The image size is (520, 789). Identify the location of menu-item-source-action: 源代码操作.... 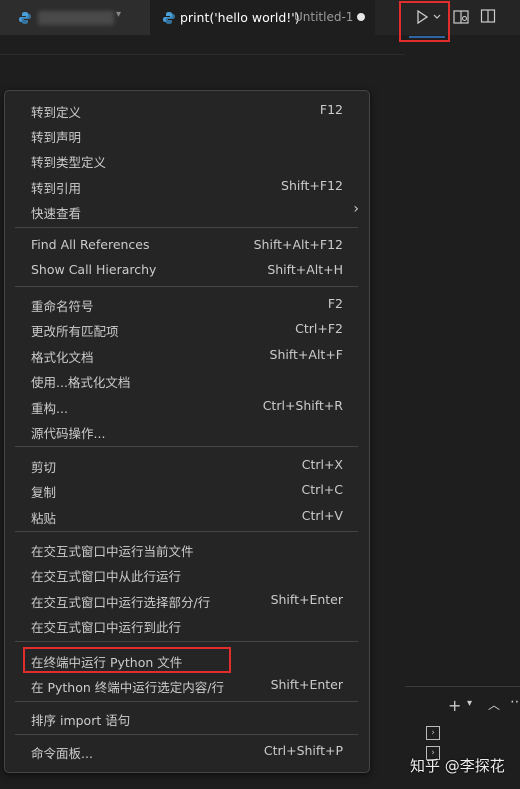
(187, 431).